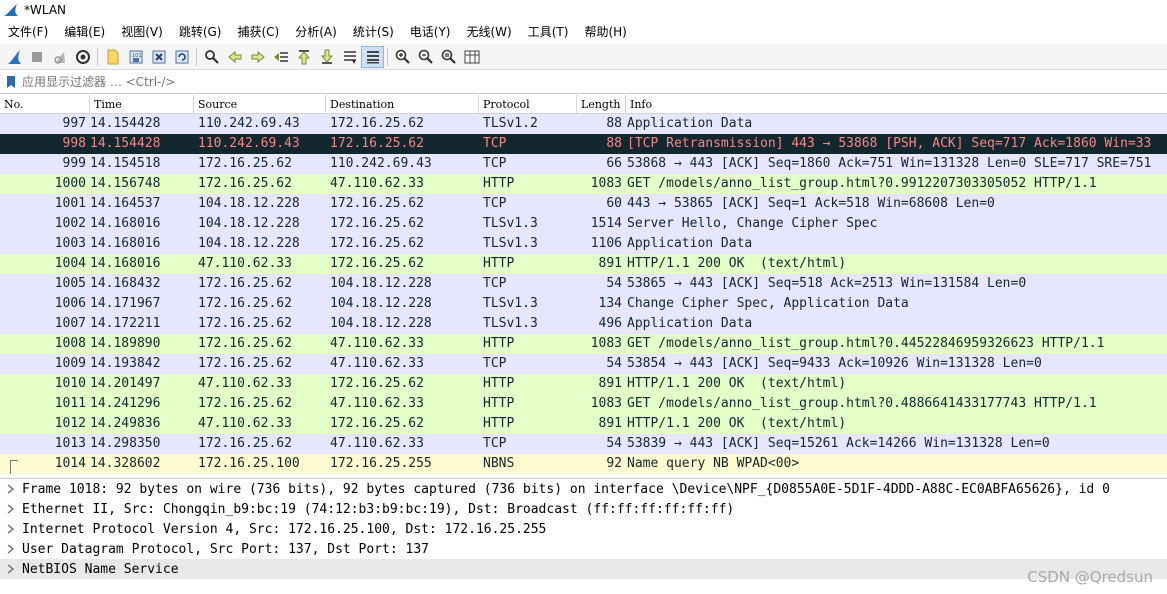 The width and height of the screenshot is (1167, 594). I want to click on wireshark-logo-icon, so click(11, 10).